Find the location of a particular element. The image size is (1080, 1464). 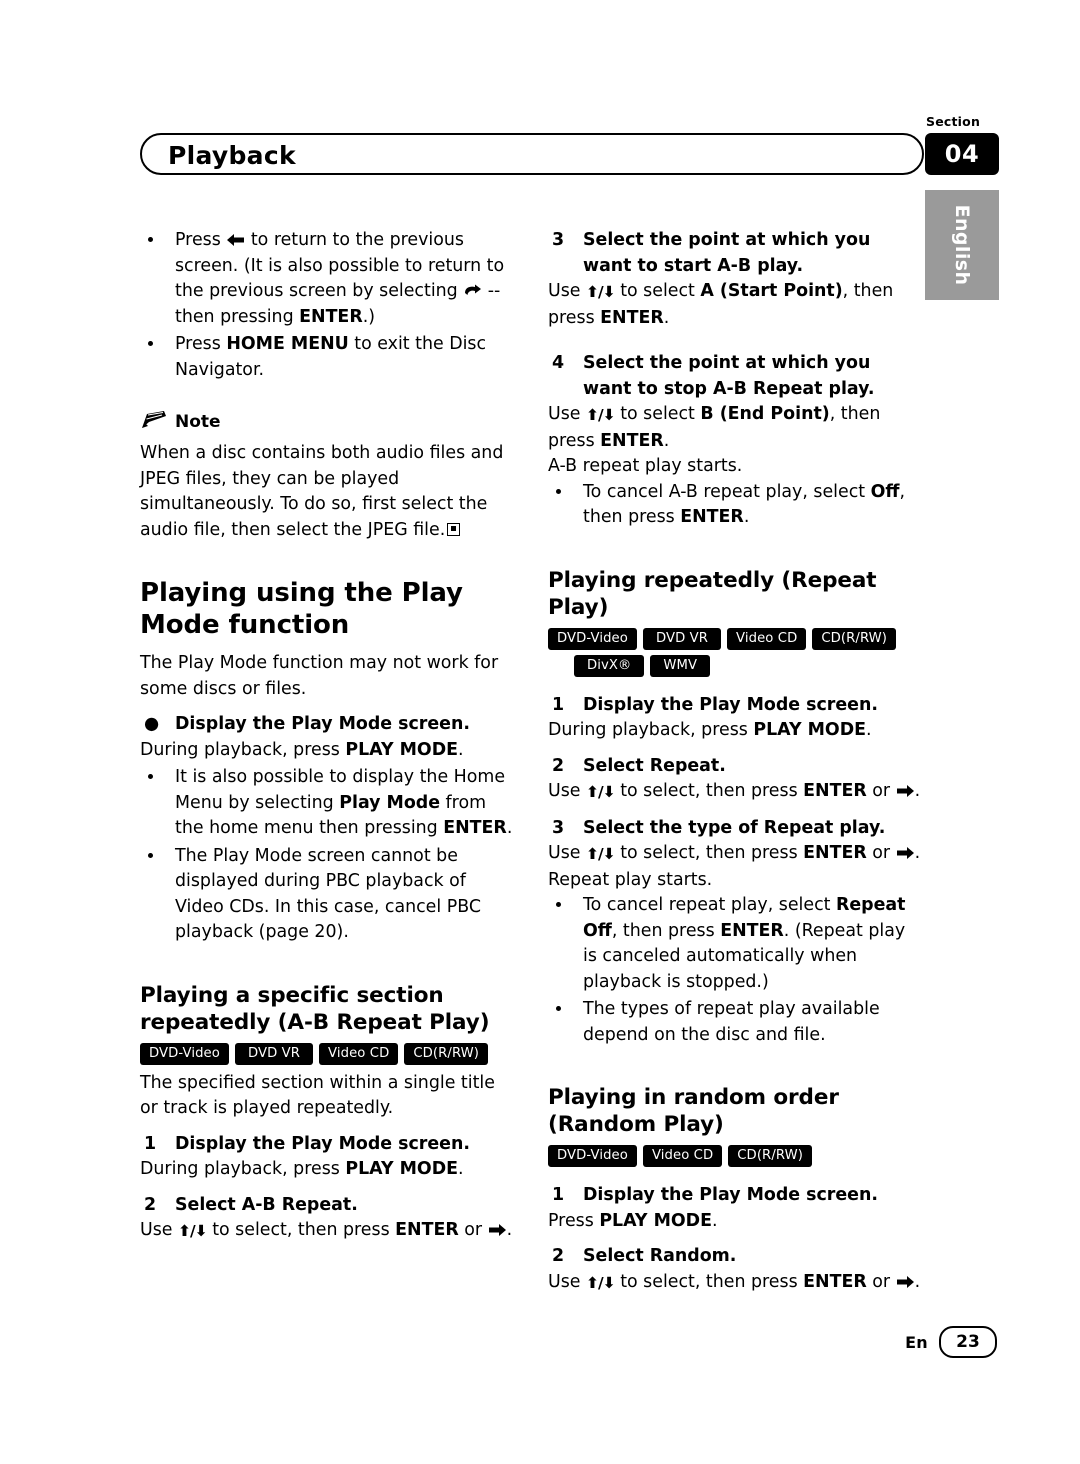

bullet-text-pre: Press is located at coordinates (201, 344).